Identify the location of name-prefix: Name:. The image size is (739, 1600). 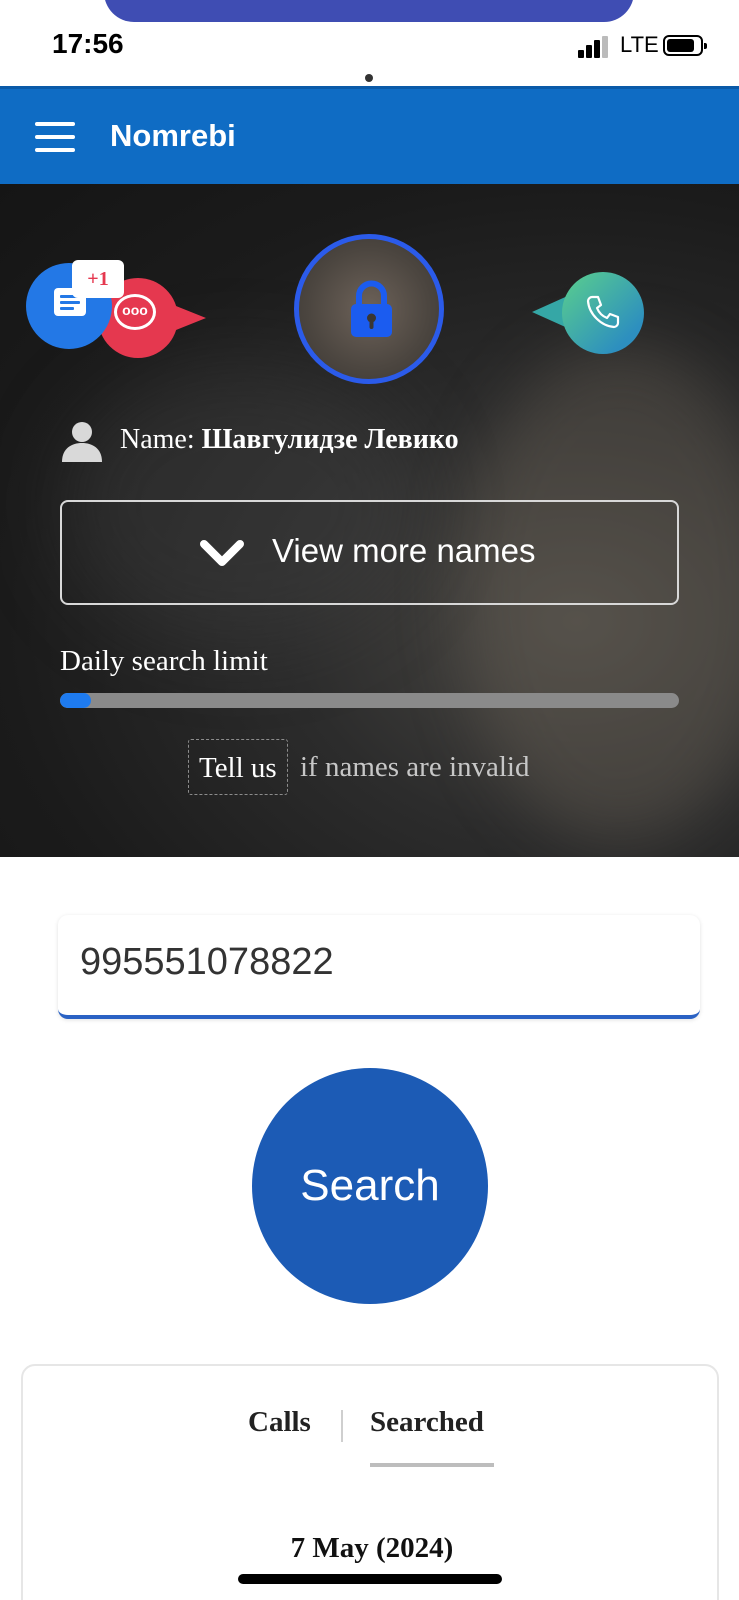
(161, 439).